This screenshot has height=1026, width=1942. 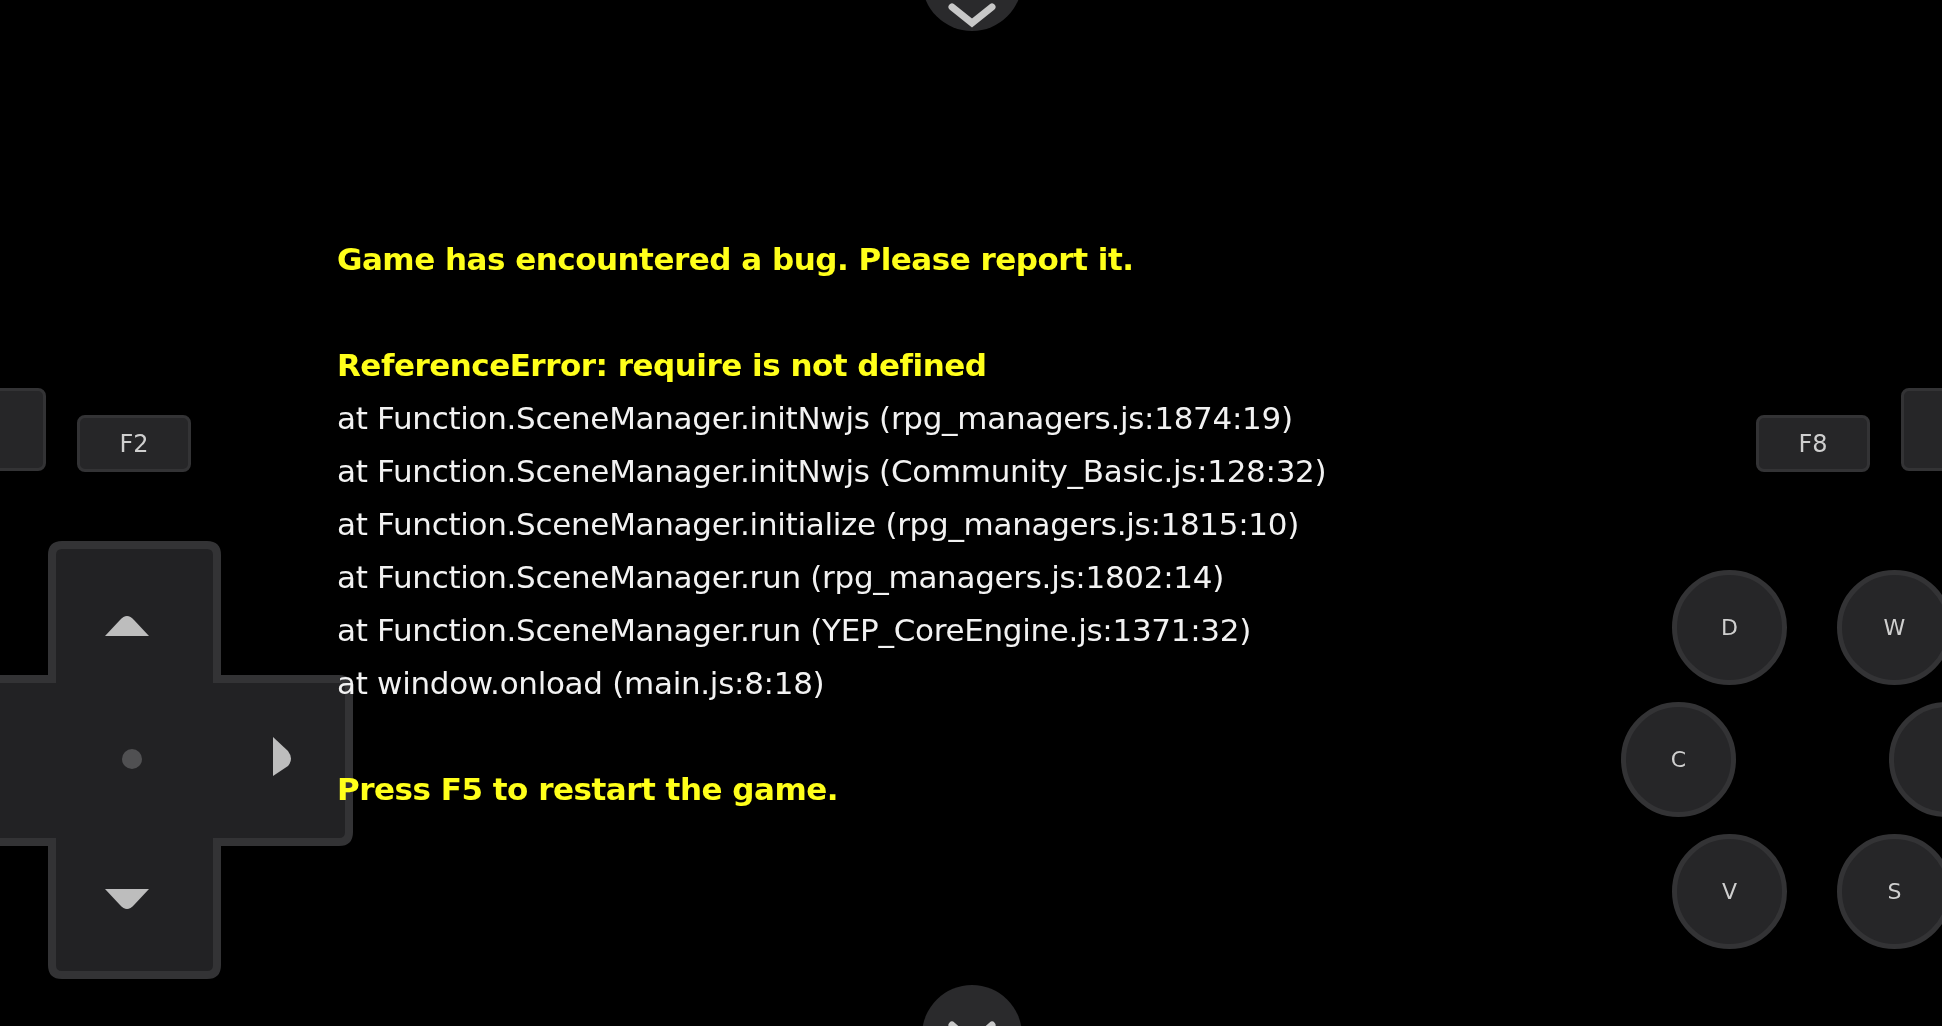 I want to click on error-message: ReferenceError: require is not defined, so click(x=662, y=365).